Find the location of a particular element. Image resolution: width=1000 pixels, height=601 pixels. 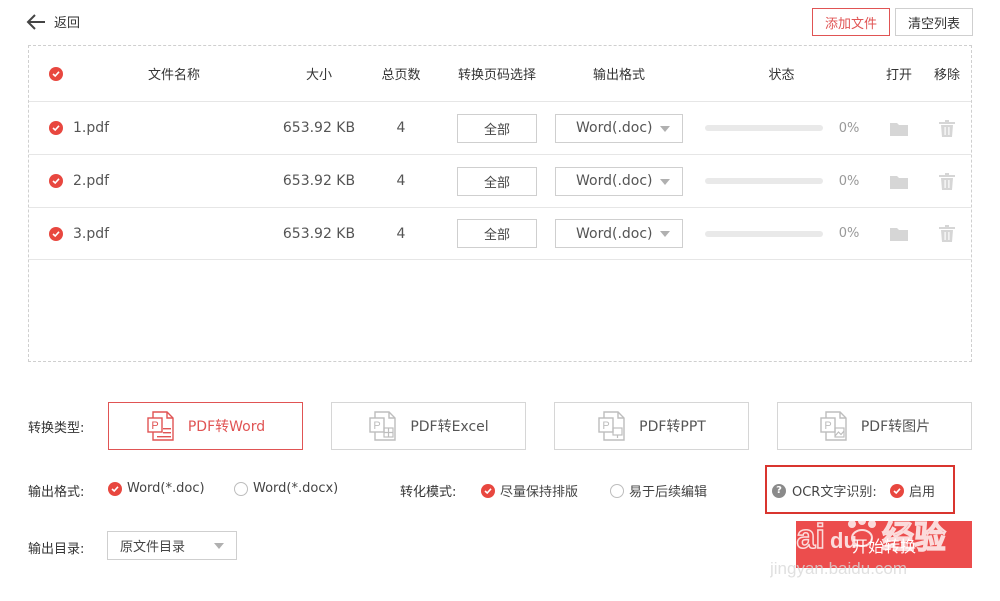

ppt-doc-icon: P is located at coordinates (611, 426).